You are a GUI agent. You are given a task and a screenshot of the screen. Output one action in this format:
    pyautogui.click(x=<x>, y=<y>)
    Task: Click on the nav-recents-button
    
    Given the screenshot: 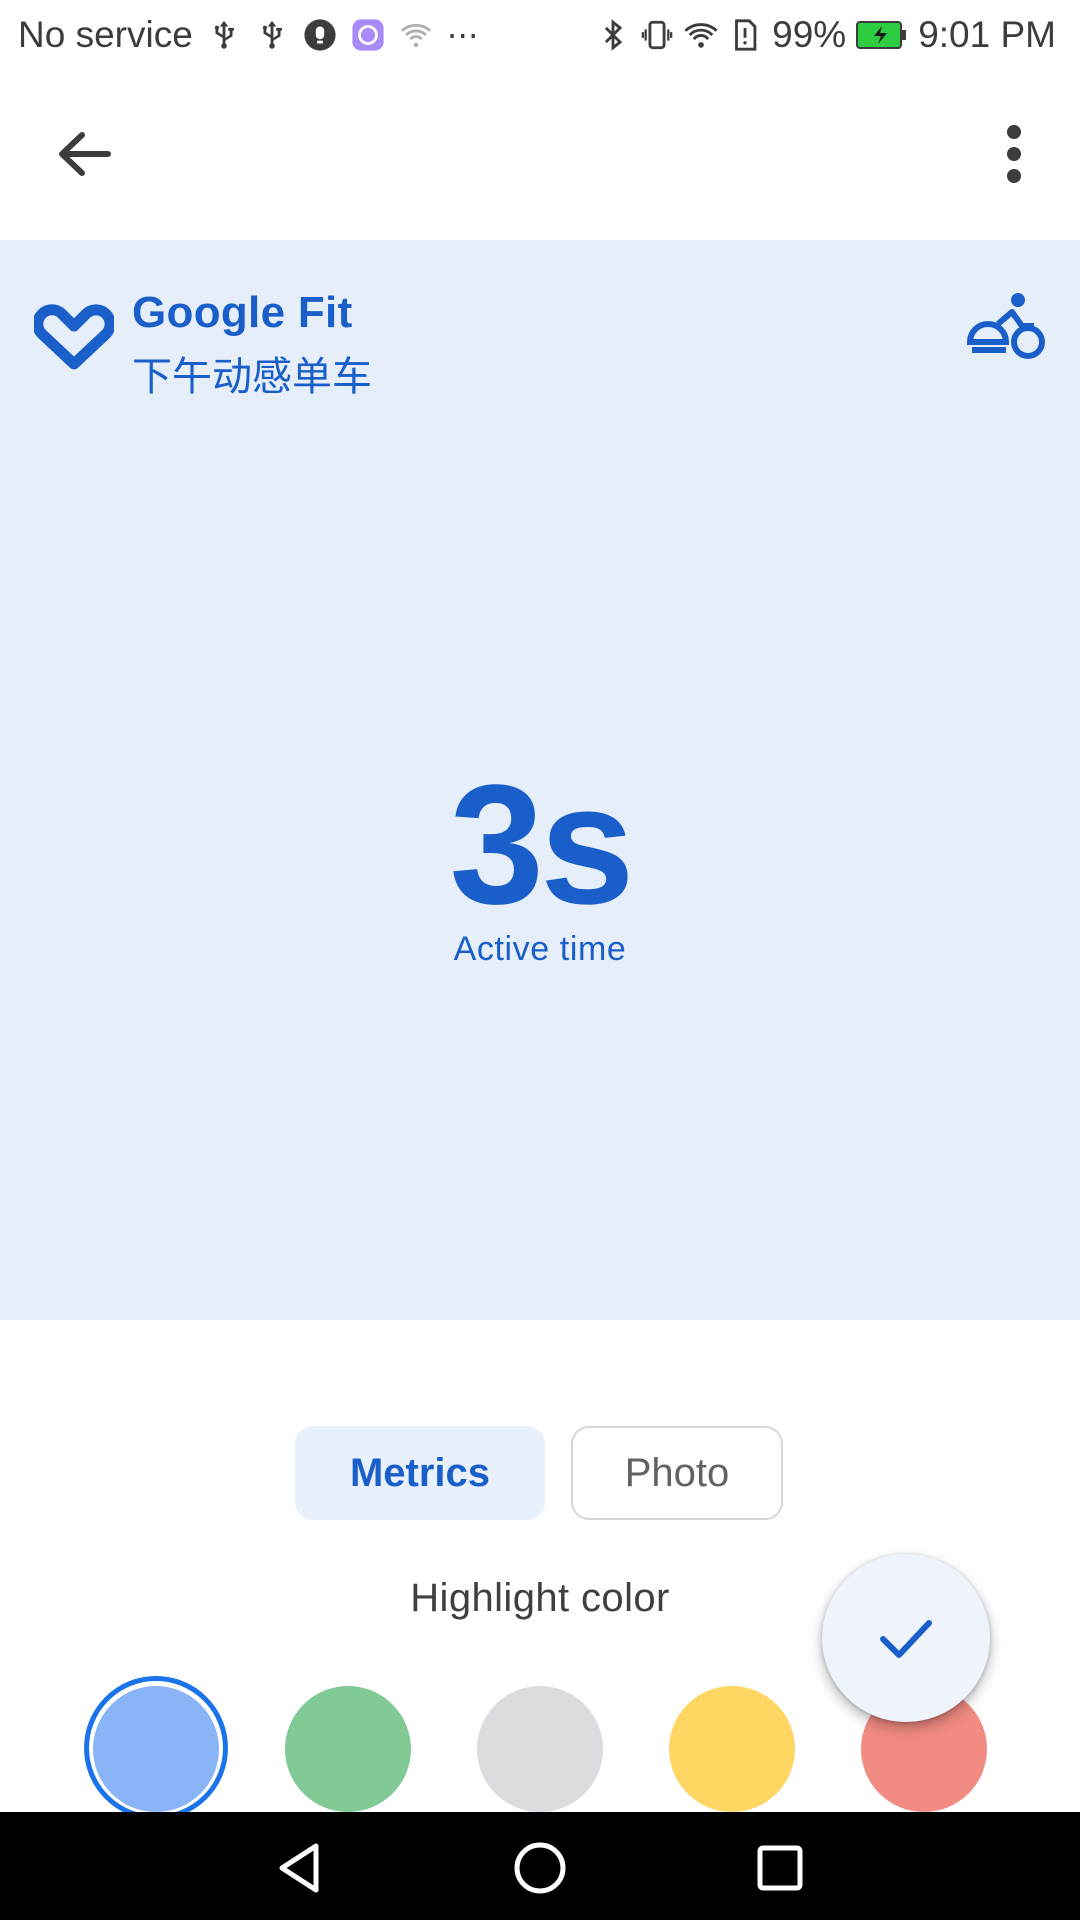 What is the action you would take?
    pyautogui.click(x=780, y=1868)
    